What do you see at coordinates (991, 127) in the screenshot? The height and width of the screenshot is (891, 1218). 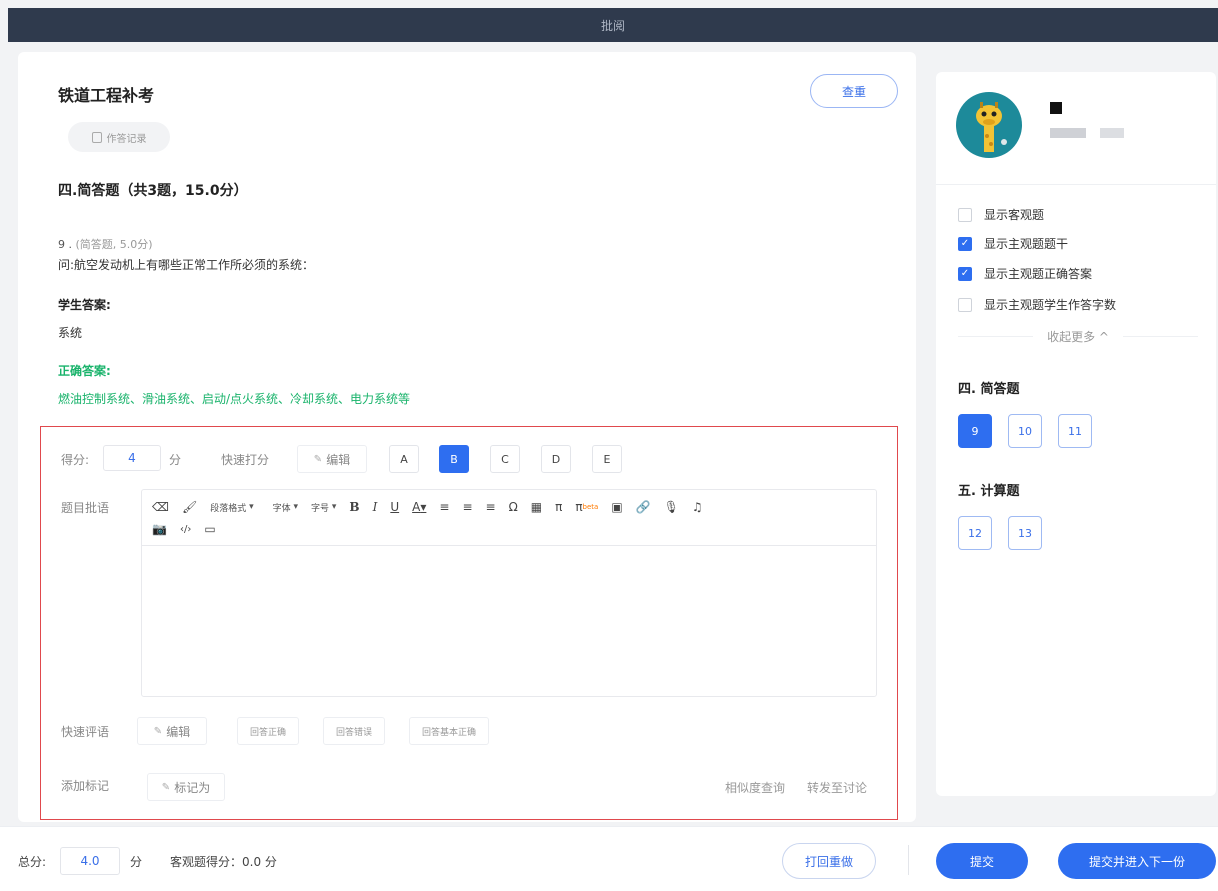 I see `giraffe-avatar-icon` at bounding box center [991, 127].